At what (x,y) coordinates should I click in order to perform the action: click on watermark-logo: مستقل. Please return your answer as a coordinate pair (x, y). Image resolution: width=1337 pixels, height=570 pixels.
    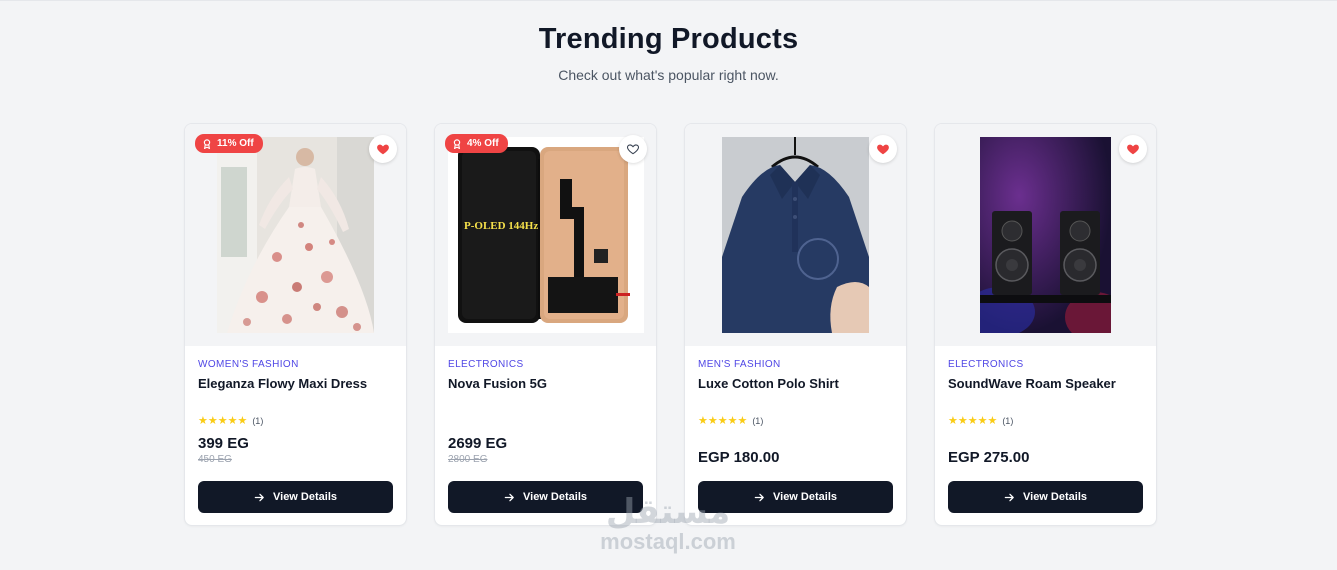
    Looking at the image, I should click on (668, 512).